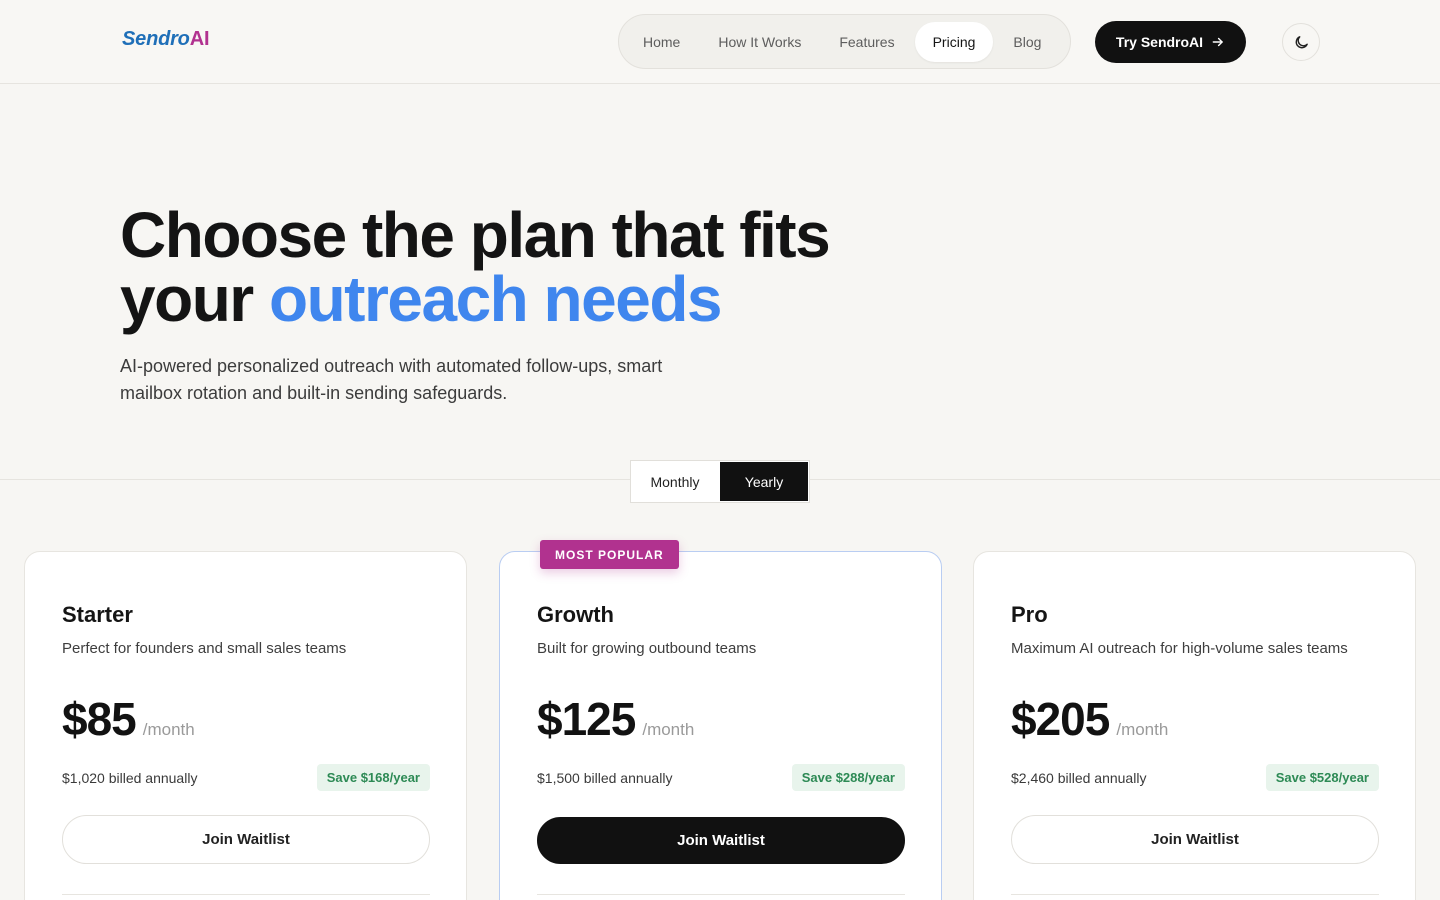  I want to click on theme-toggle-button, so click(1301, 42).